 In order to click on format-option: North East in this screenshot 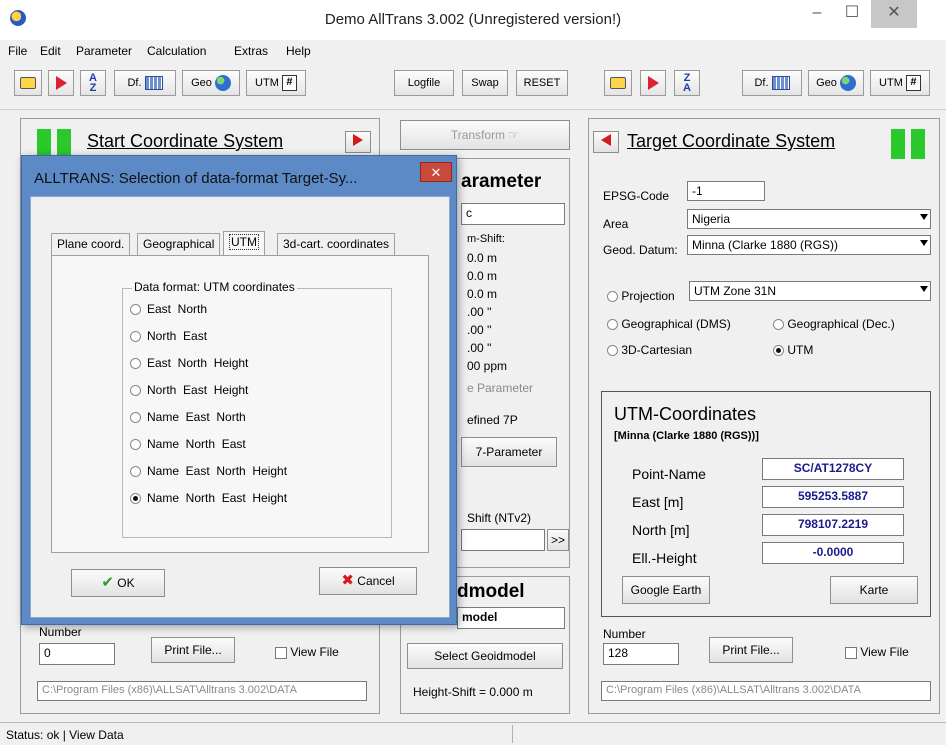, I will do `click(168, 336)`.